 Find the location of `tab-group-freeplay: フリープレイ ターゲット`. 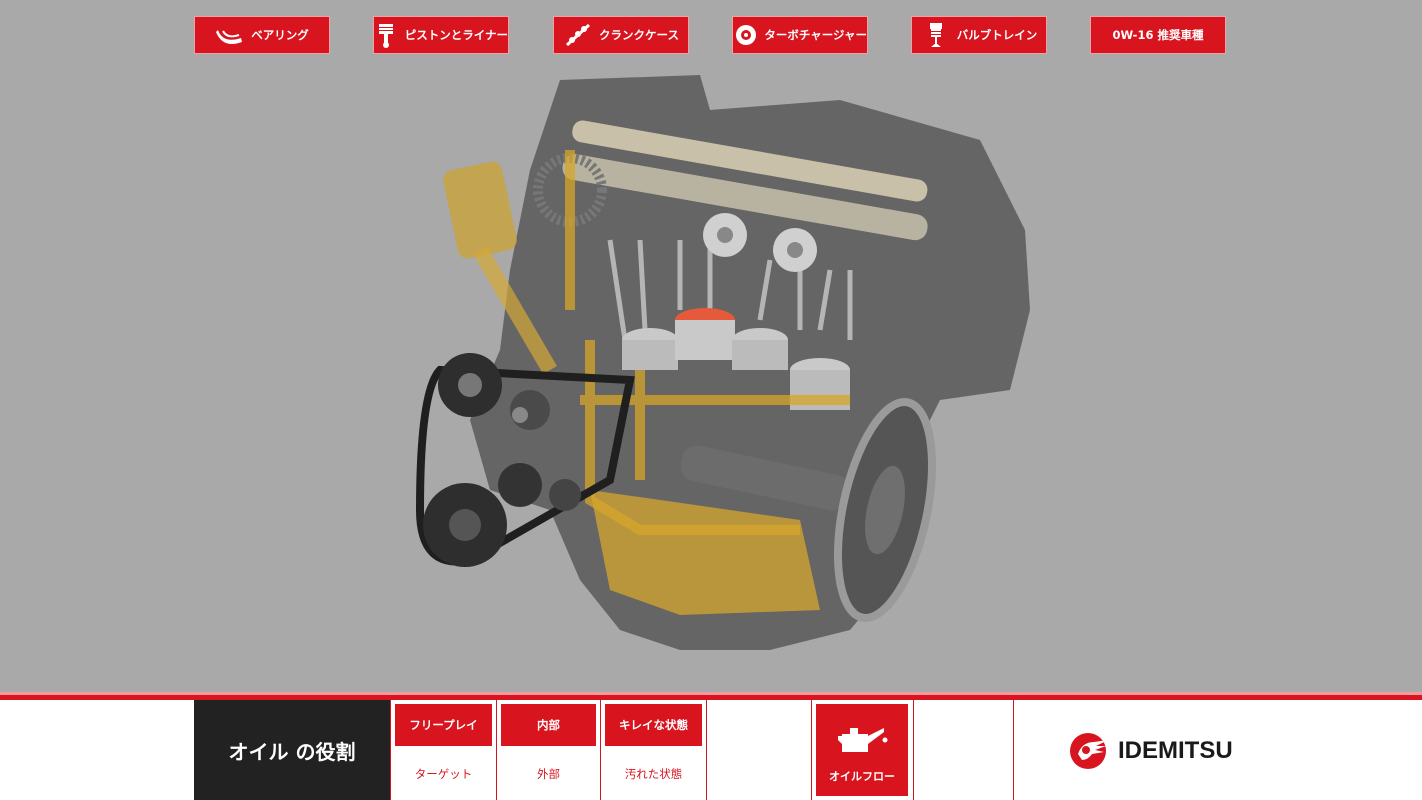

tab-group-freeplay: フリープレイ ターゲット is located at coordinates (443, 750).